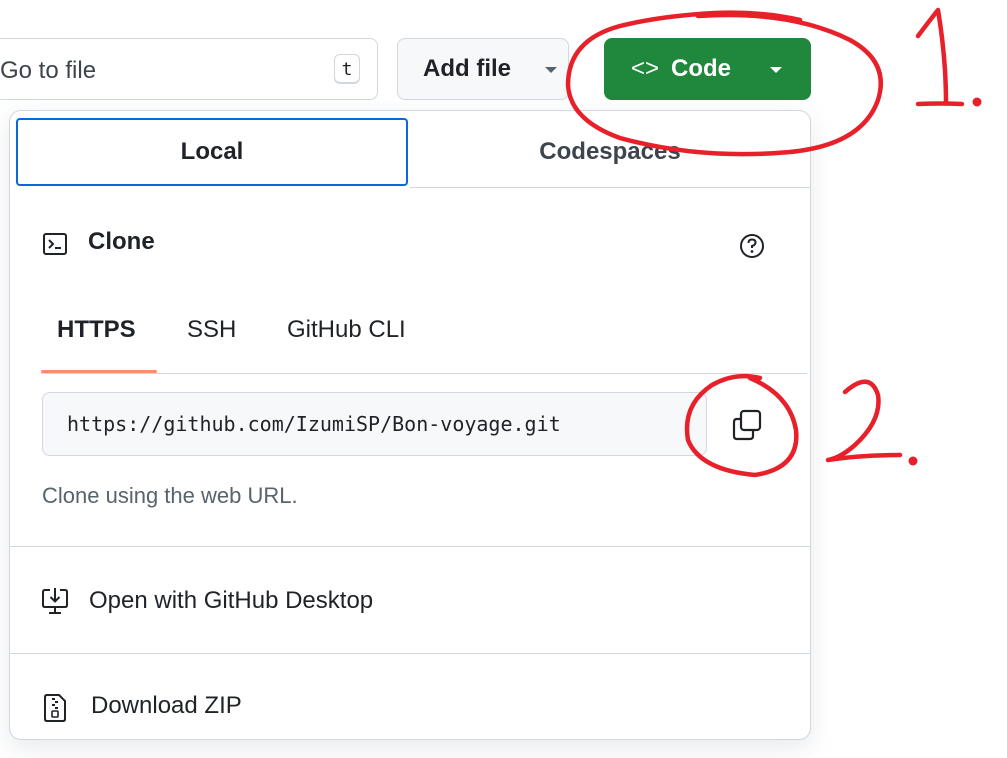 The width and height of the screenshot is (1007, 758). Describe the element at coordinates (752, 246) in the screenshot. I see `question-icon` at that location.